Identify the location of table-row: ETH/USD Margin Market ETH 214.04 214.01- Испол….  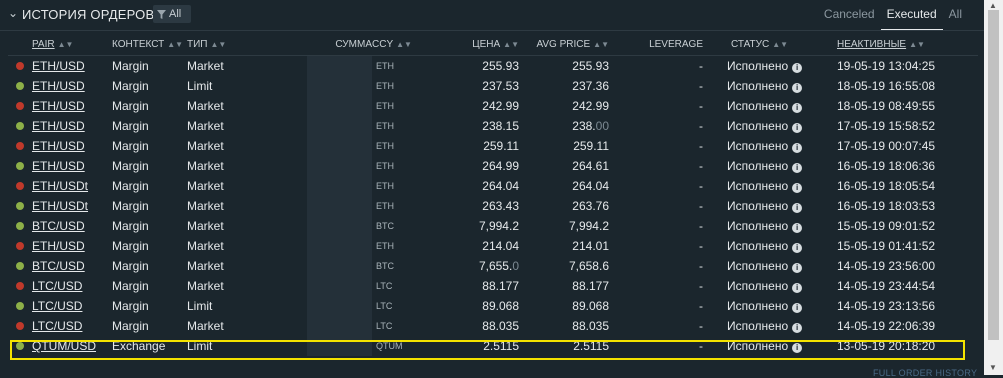
(493, 246).